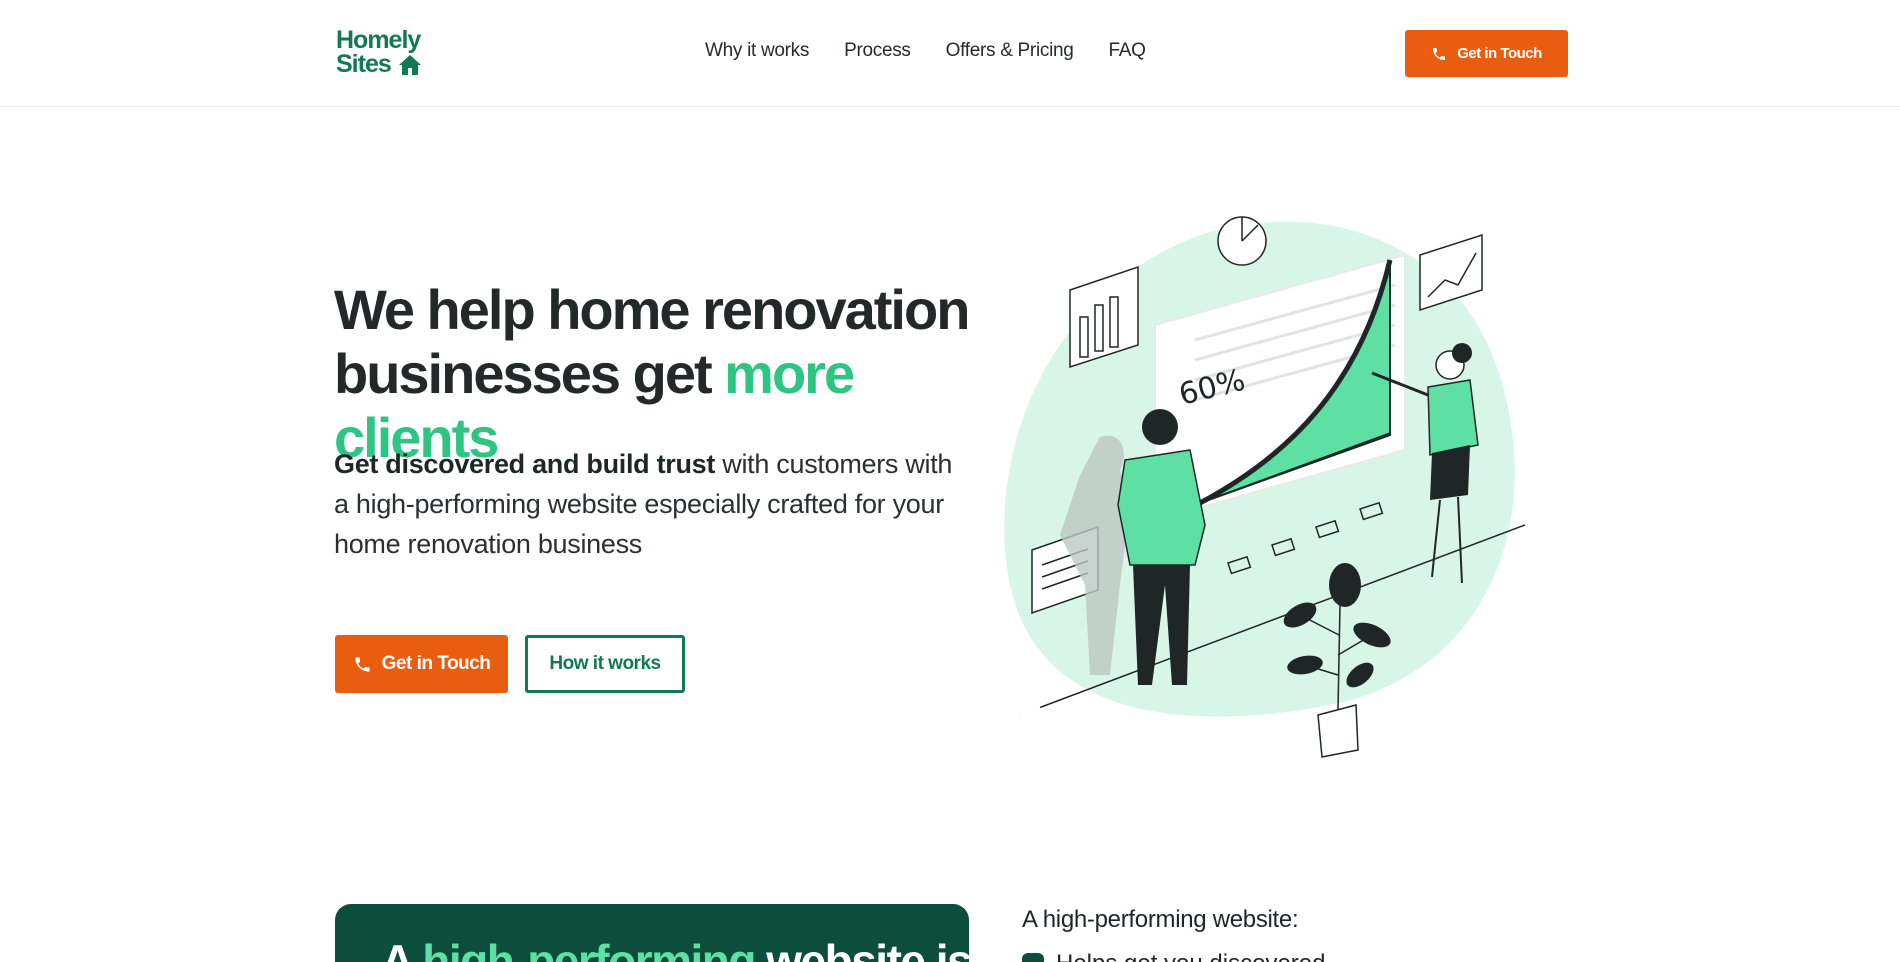 This screenshot has width=1900, height=962. What do you see at coordinates (1499, 53) in the screenshot?
I see `header-cta-label: Get in Touch` at bounding box center [1499, 53].